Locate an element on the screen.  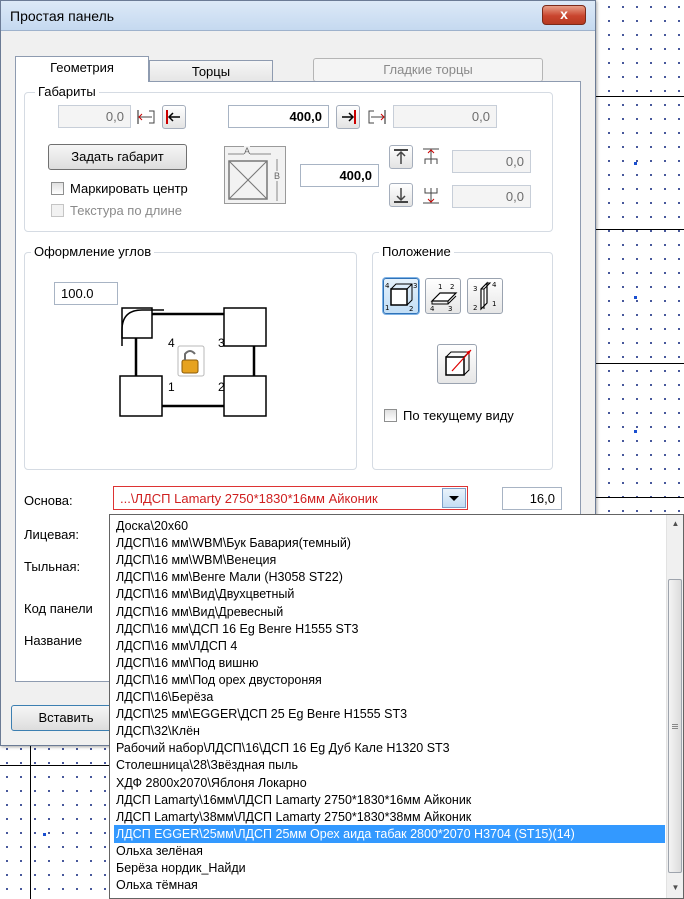
position-front-button: 4 3 1 2 is located at coordinates (401, 296).